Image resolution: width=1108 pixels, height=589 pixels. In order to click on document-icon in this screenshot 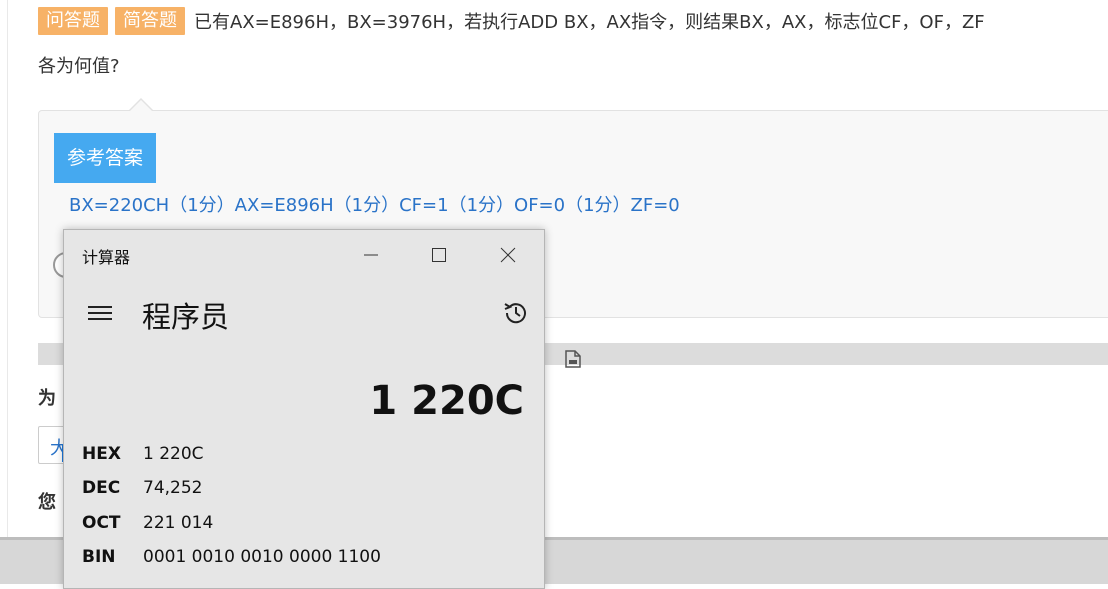, I will do `click(573, 359)`.